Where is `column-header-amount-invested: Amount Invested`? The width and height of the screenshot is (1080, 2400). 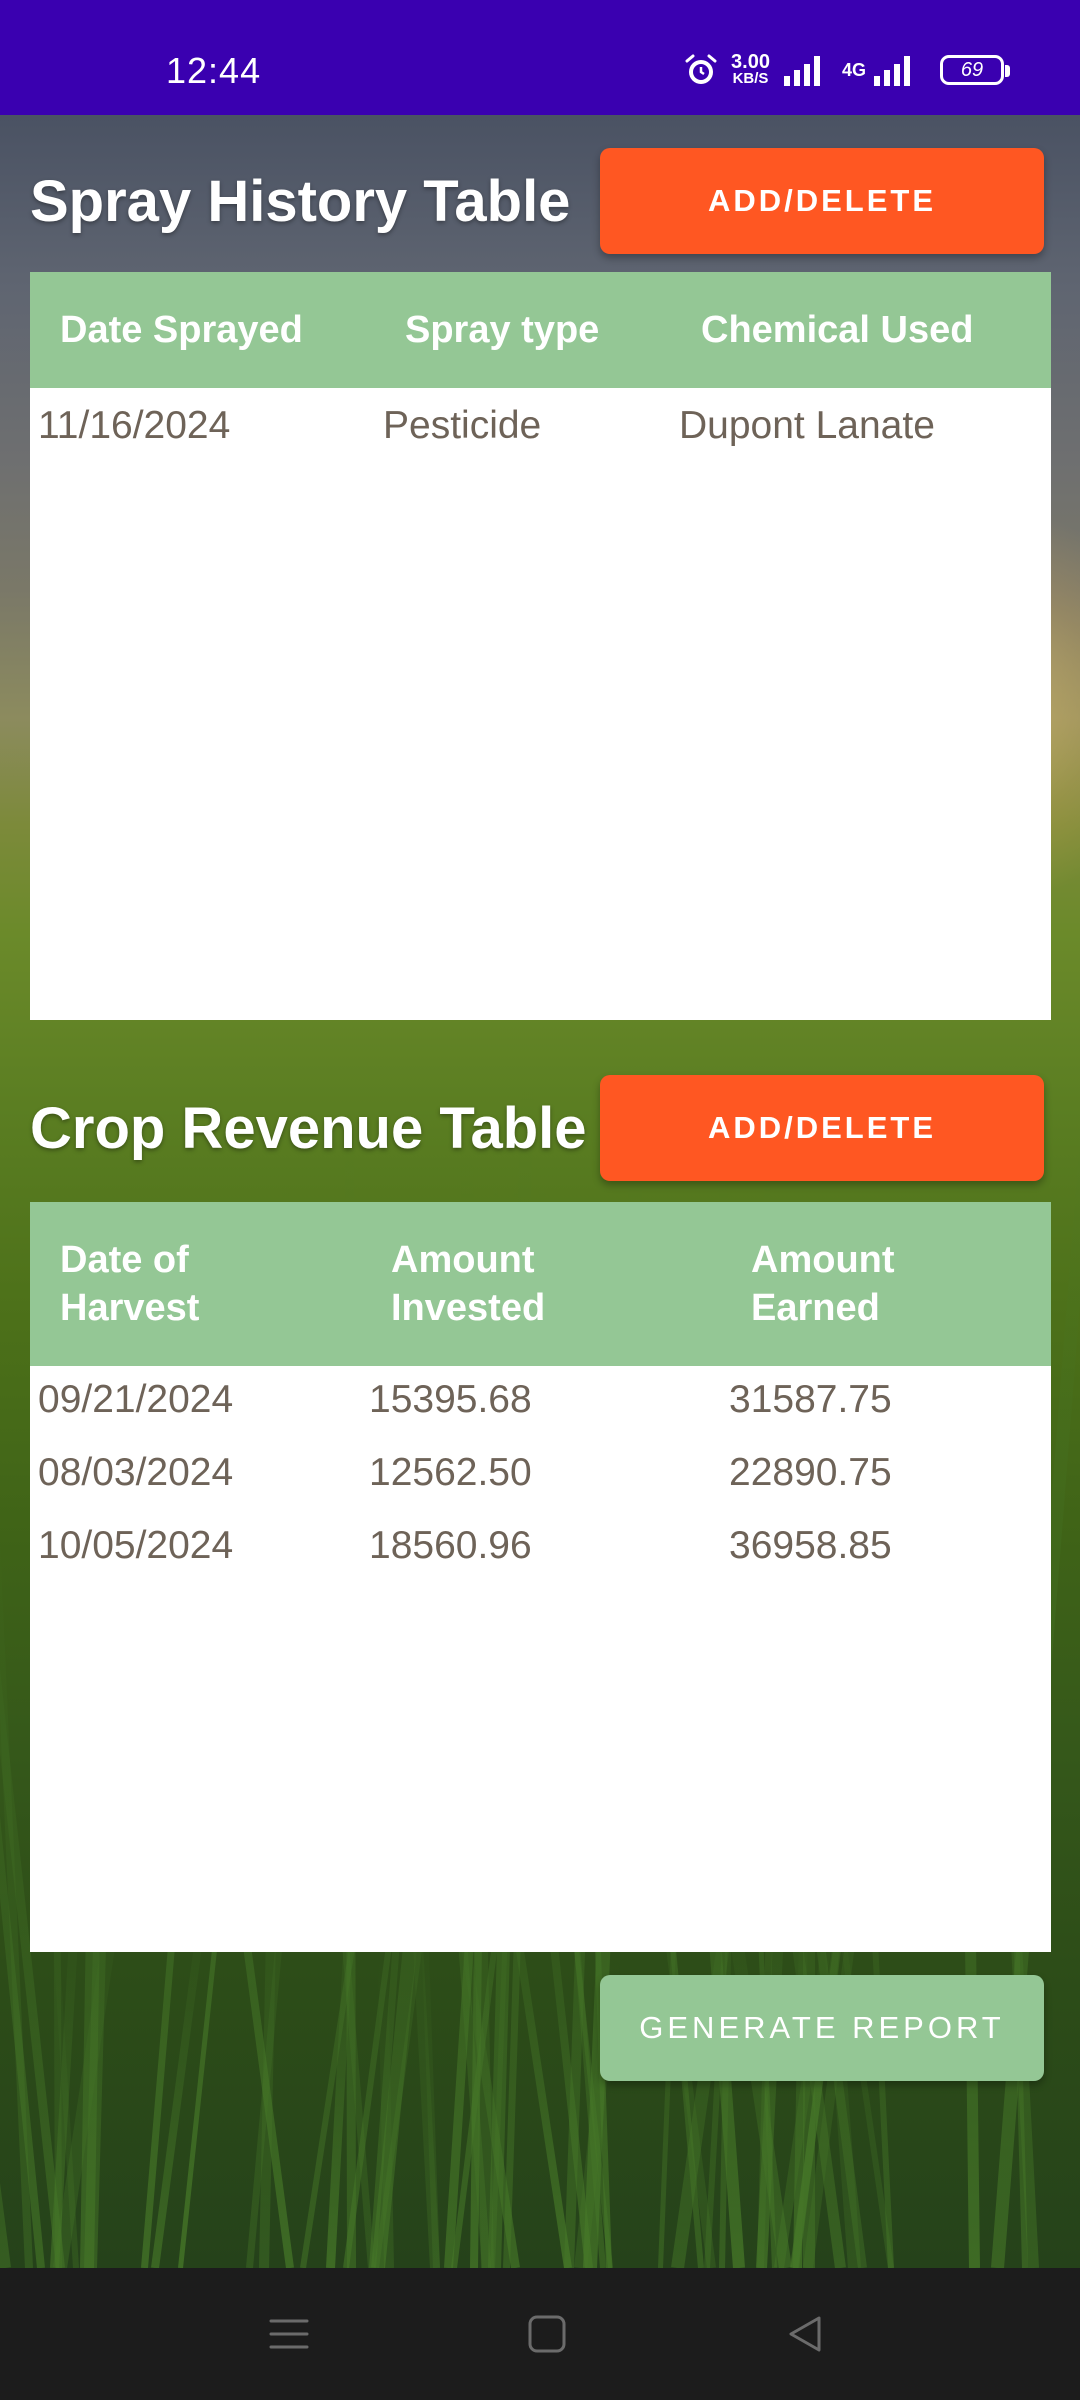 column-header-amount-invested: Amount Invested is located at coordinates (468, 1284).